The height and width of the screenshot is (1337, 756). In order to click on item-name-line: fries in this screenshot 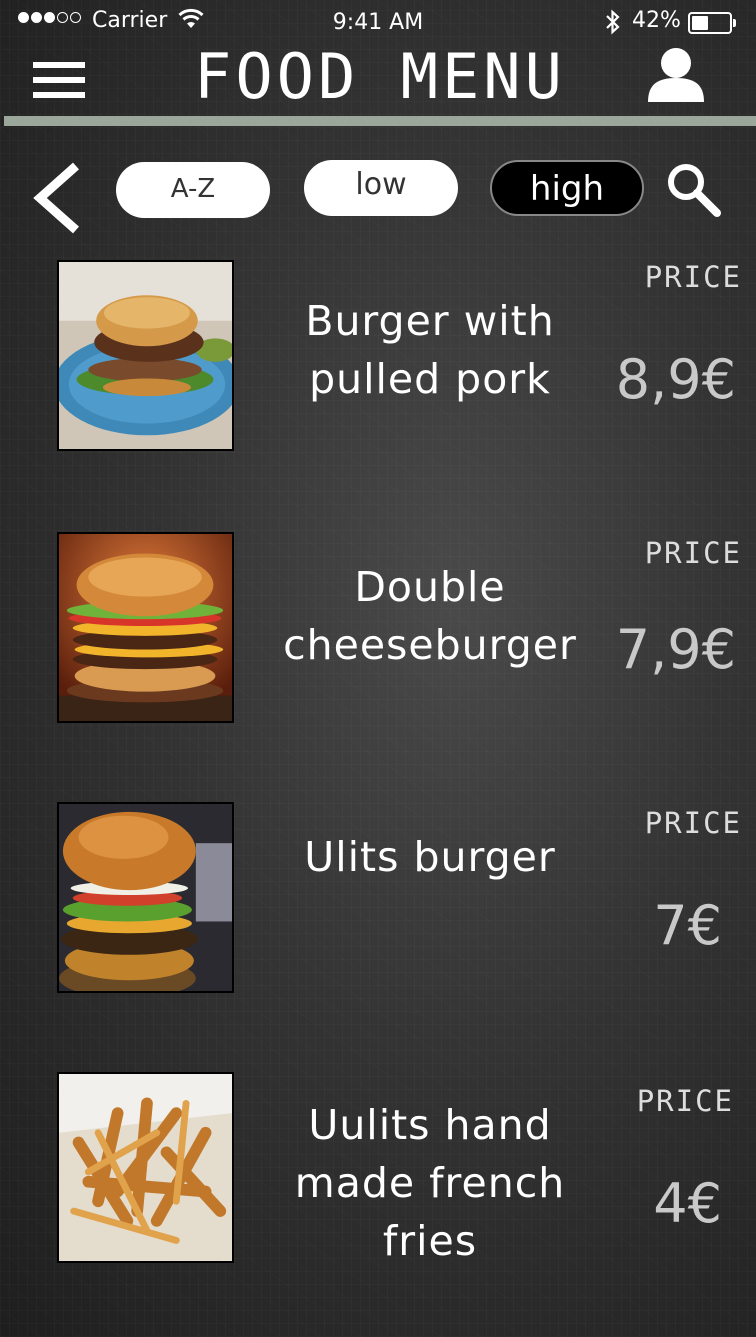, I will do `click(430, 1241)`.